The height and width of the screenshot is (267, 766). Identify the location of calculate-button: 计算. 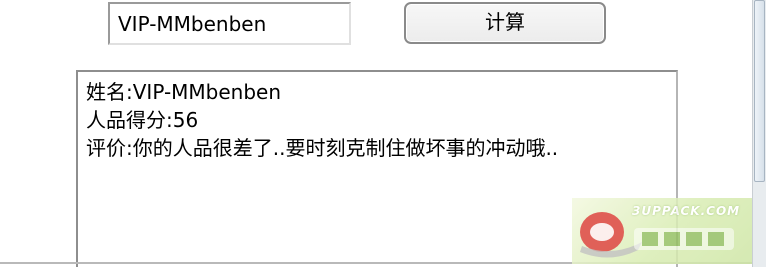
(505, 23).